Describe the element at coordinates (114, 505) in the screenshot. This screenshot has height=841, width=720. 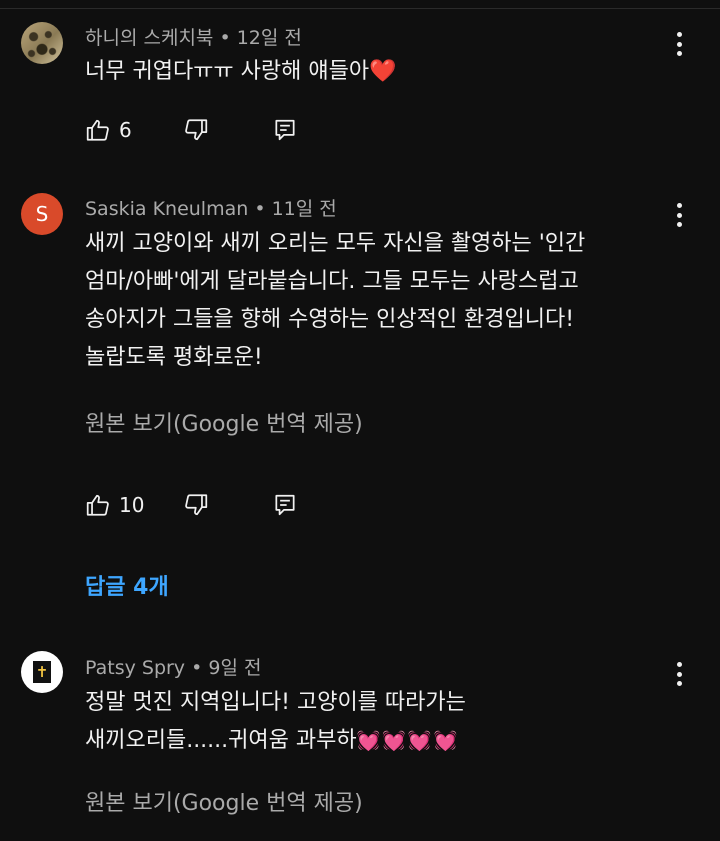
I see `like-button: 10` at that location.